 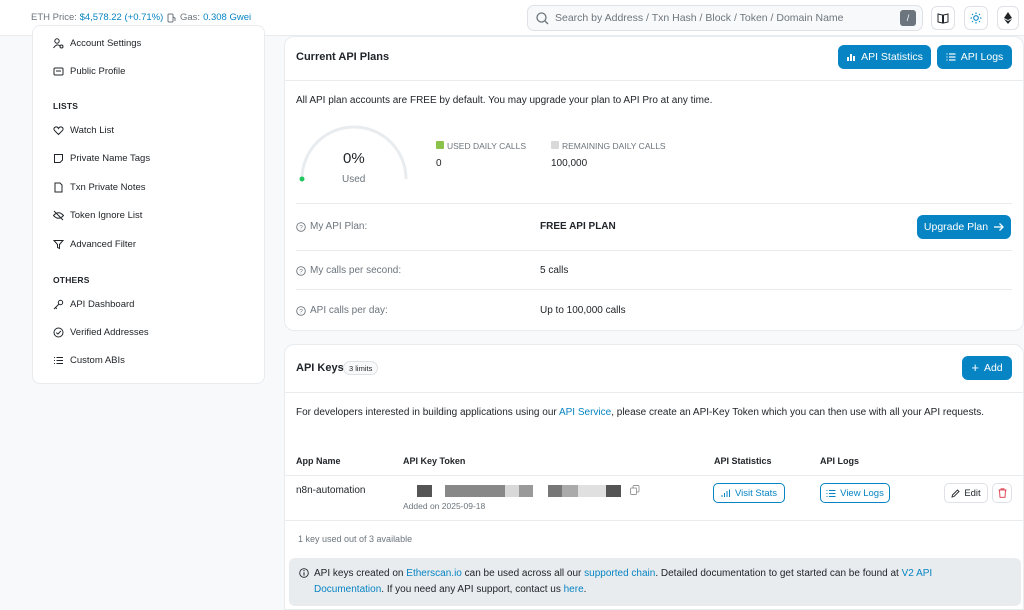 I want to click on limit-badge: 3 limits, so click(x=361, y=368).